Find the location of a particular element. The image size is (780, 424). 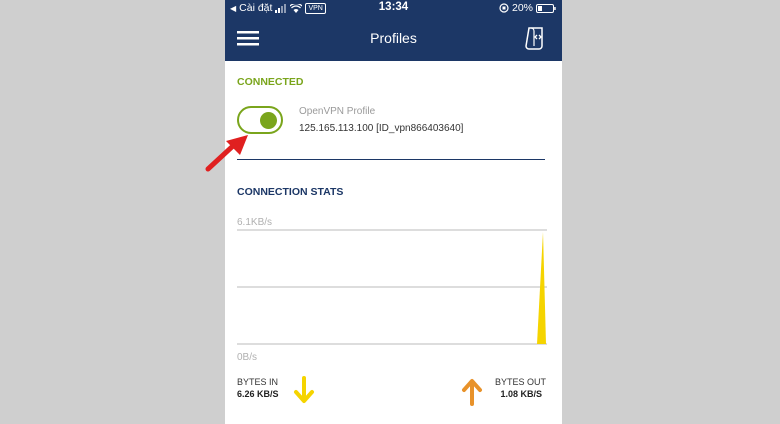

stats-title: CONNECTION STATS is located at coordinates (290, 192).